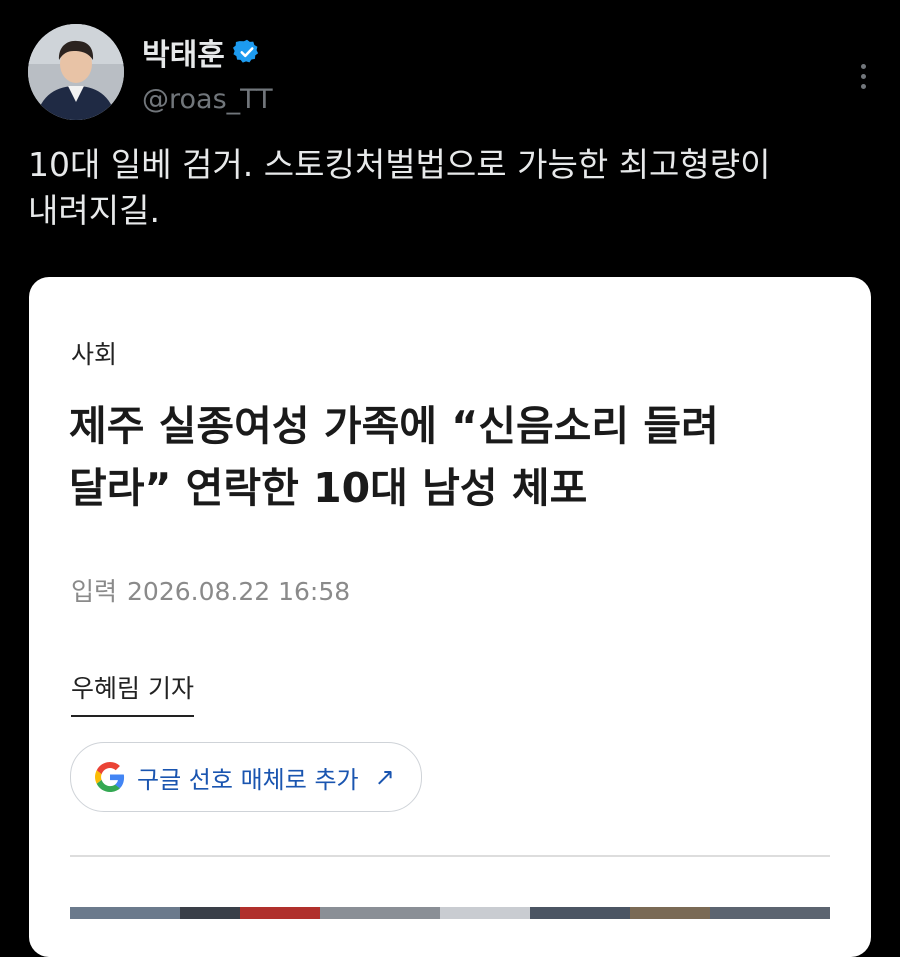 Image resolution: width=900 pixels, height=957 pixels. What do you see at coordinates (459, 457) in the screenshot?
I see `article-headline: 제주 실종여성 가족에 “신음소리 들려 달라” 연락한 10대 남성 체포` at bounding box center [459, 457].